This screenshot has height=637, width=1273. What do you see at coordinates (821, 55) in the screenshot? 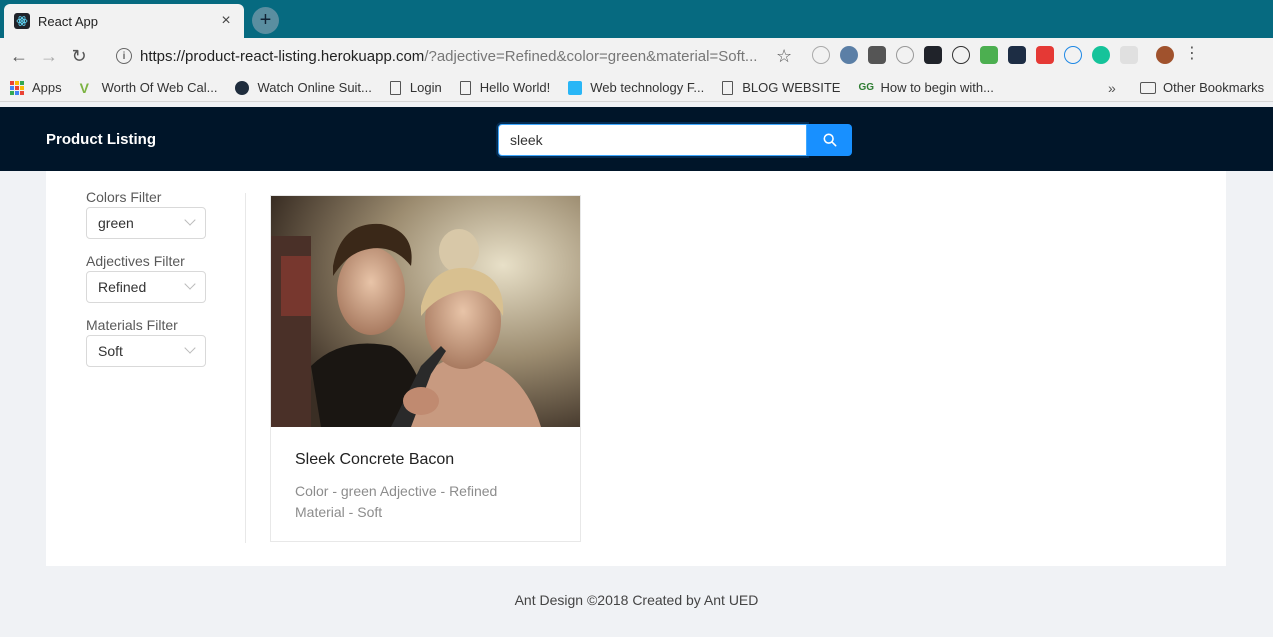
I see `extension-timer-icon` at bounding box center [821, 55].